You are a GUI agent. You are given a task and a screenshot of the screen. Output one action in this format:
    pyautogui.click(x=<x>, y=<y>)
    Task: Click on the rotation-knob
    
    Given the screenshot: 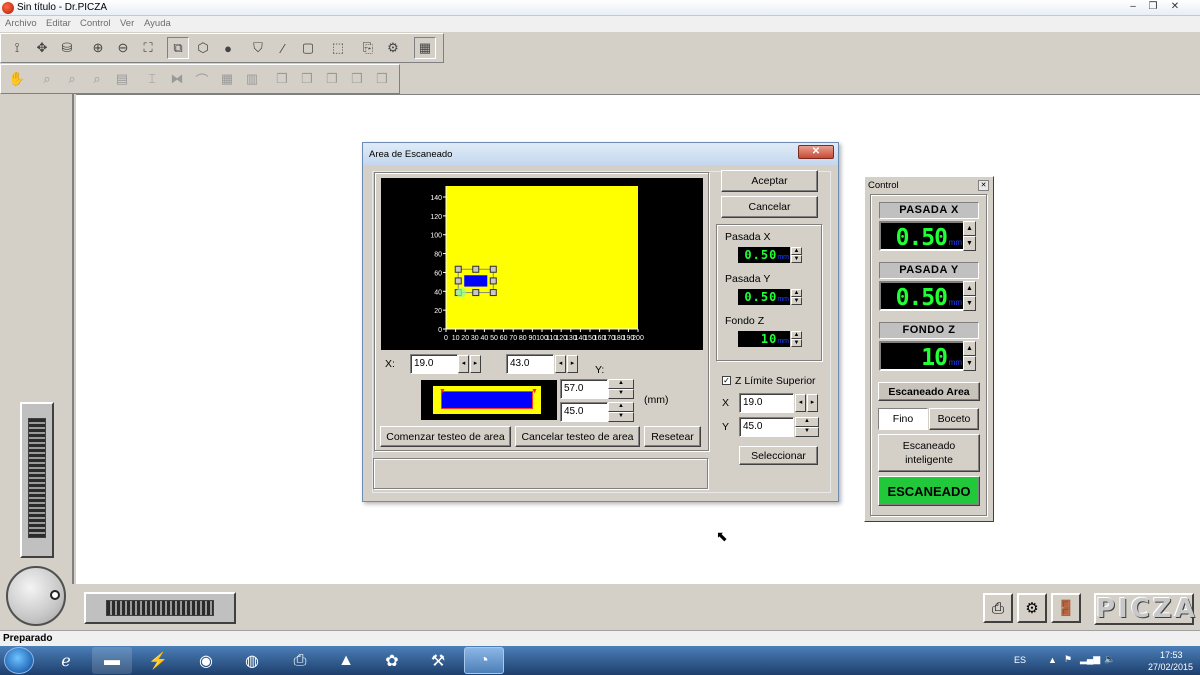 What is the action you would take?
    pyautogui.click(x=36, y=596)
    